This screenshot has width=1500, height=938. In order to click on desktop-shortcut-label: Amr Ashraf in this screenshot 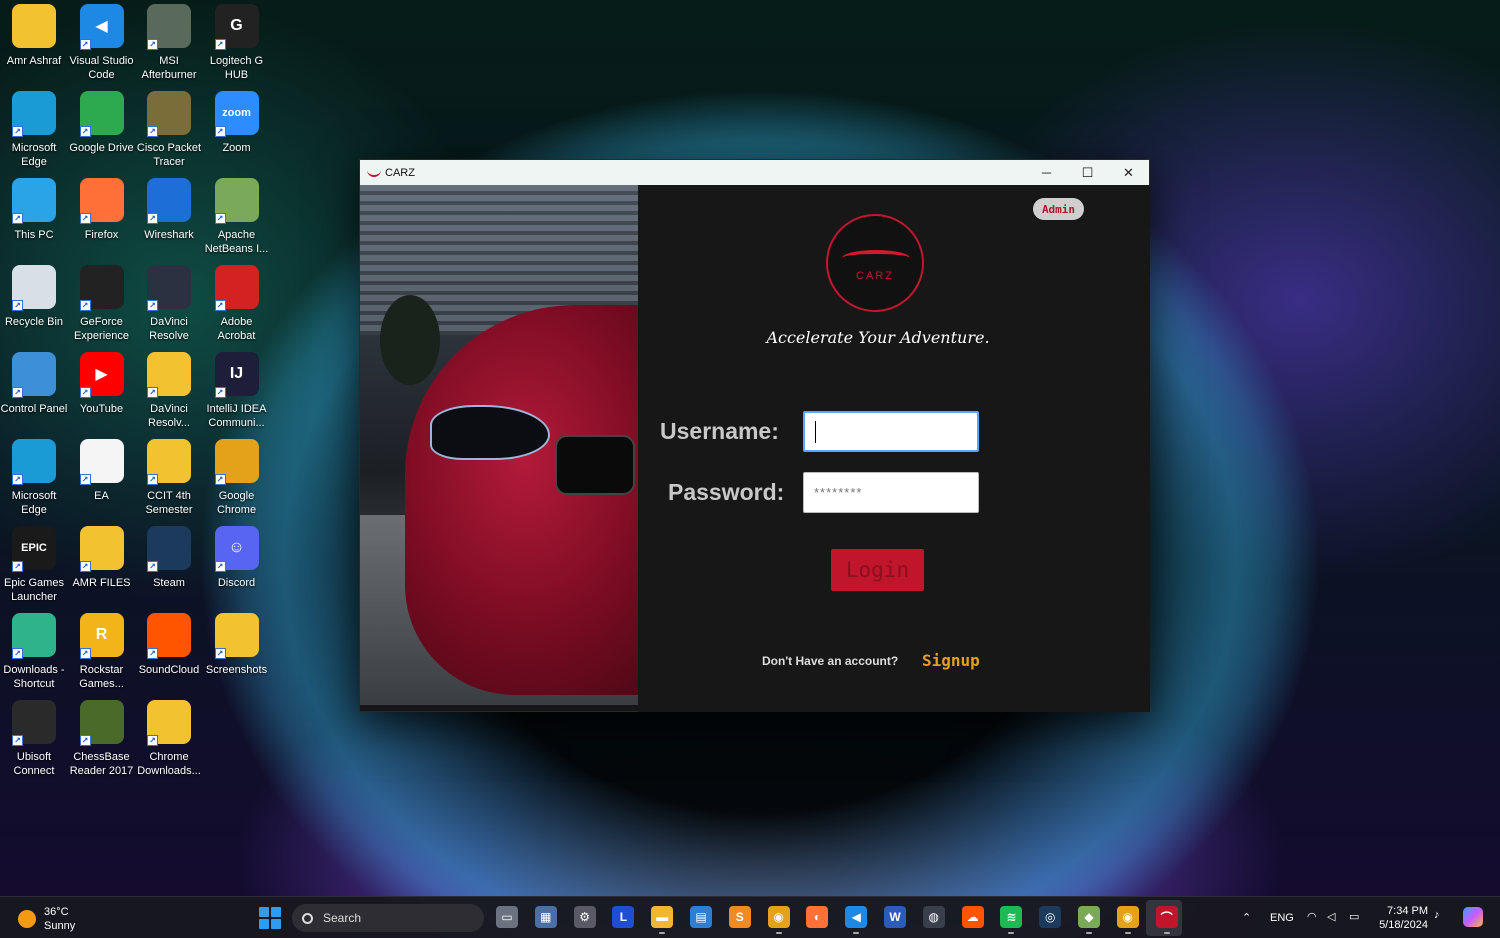, I will do `click(34, 61)`.